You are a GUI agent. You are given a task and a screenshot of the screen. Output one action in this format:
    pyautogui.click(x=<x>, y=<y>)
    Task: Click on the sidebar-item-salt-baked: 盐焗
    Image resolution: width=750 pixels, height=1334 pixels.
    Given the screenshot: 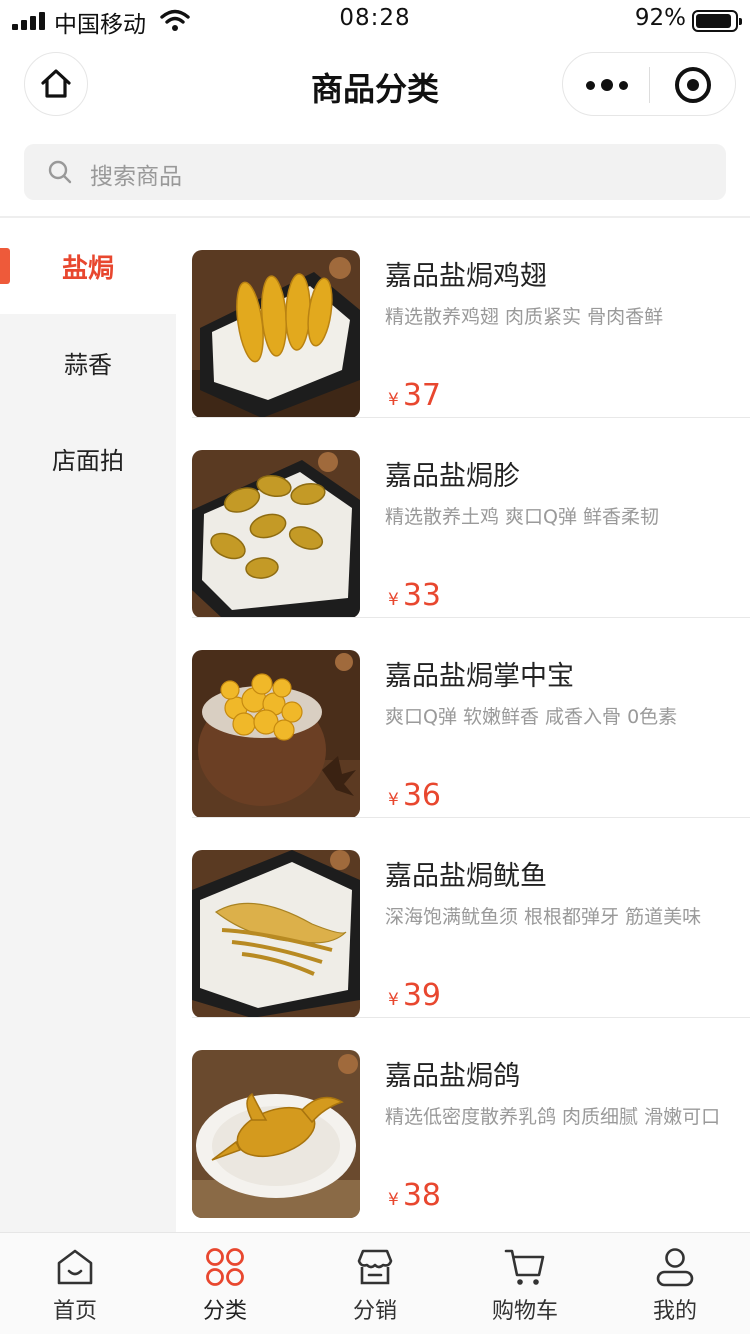 What is the action you would take?
    pyautogui.click(x=88, y=266)
    